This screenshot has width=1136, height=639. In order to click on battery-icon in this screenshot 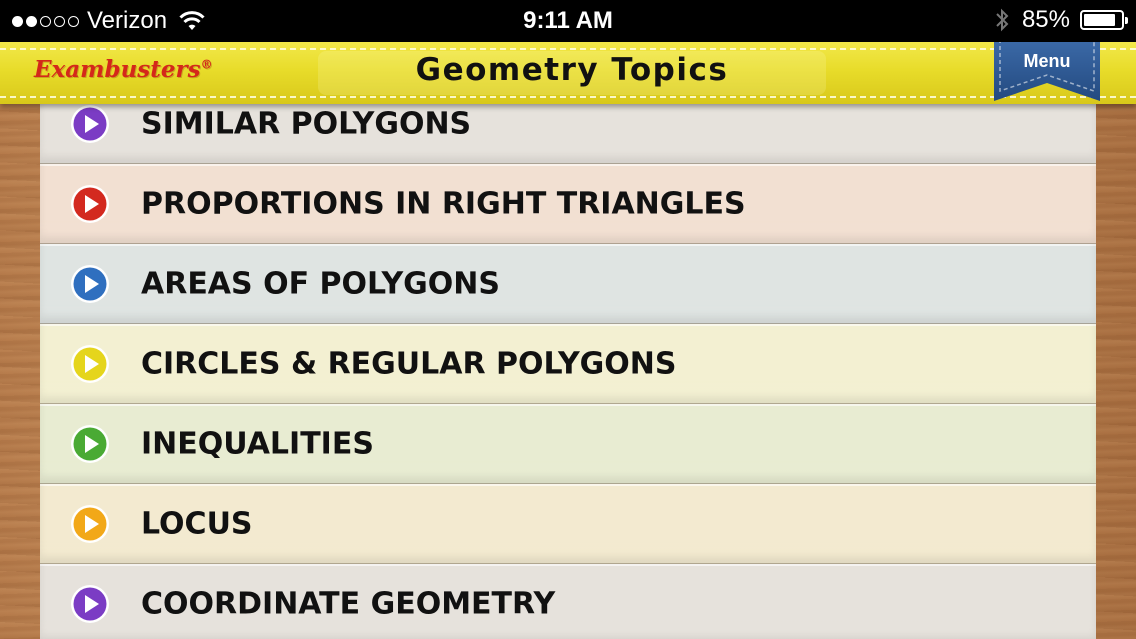, I will do `click(1104, 20)`.